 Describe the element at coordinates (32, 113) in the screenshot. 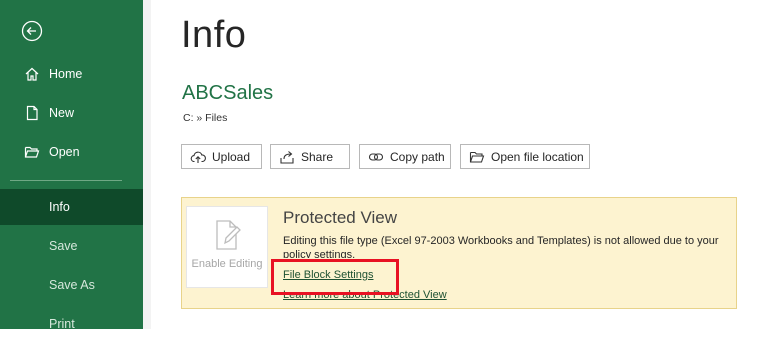

I see `new-file-icon` at that location.